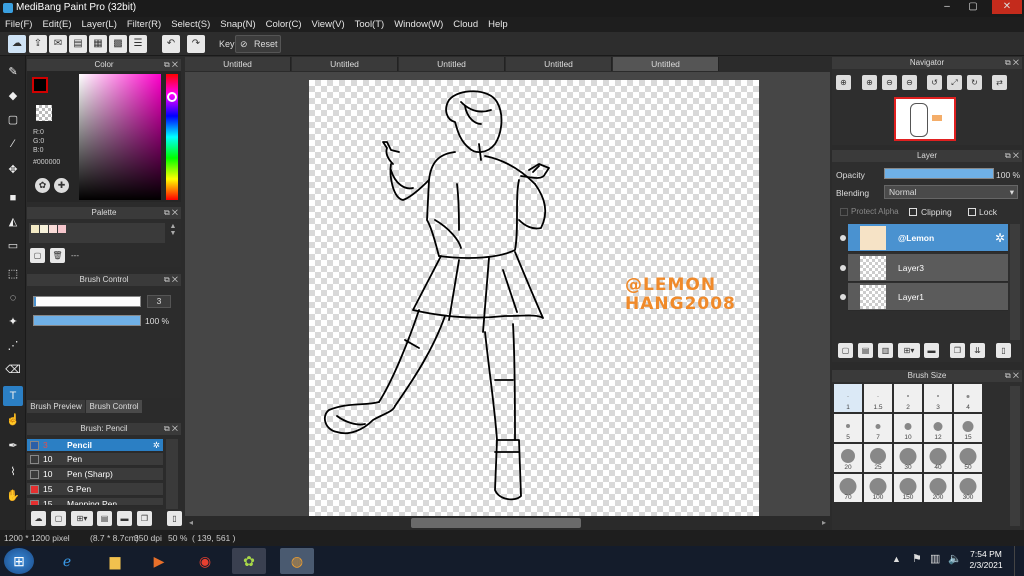 This screenshot has height=576, width=1024. I want to click on palette-scroll-icon: ▲ ▼, so click(173, 233).